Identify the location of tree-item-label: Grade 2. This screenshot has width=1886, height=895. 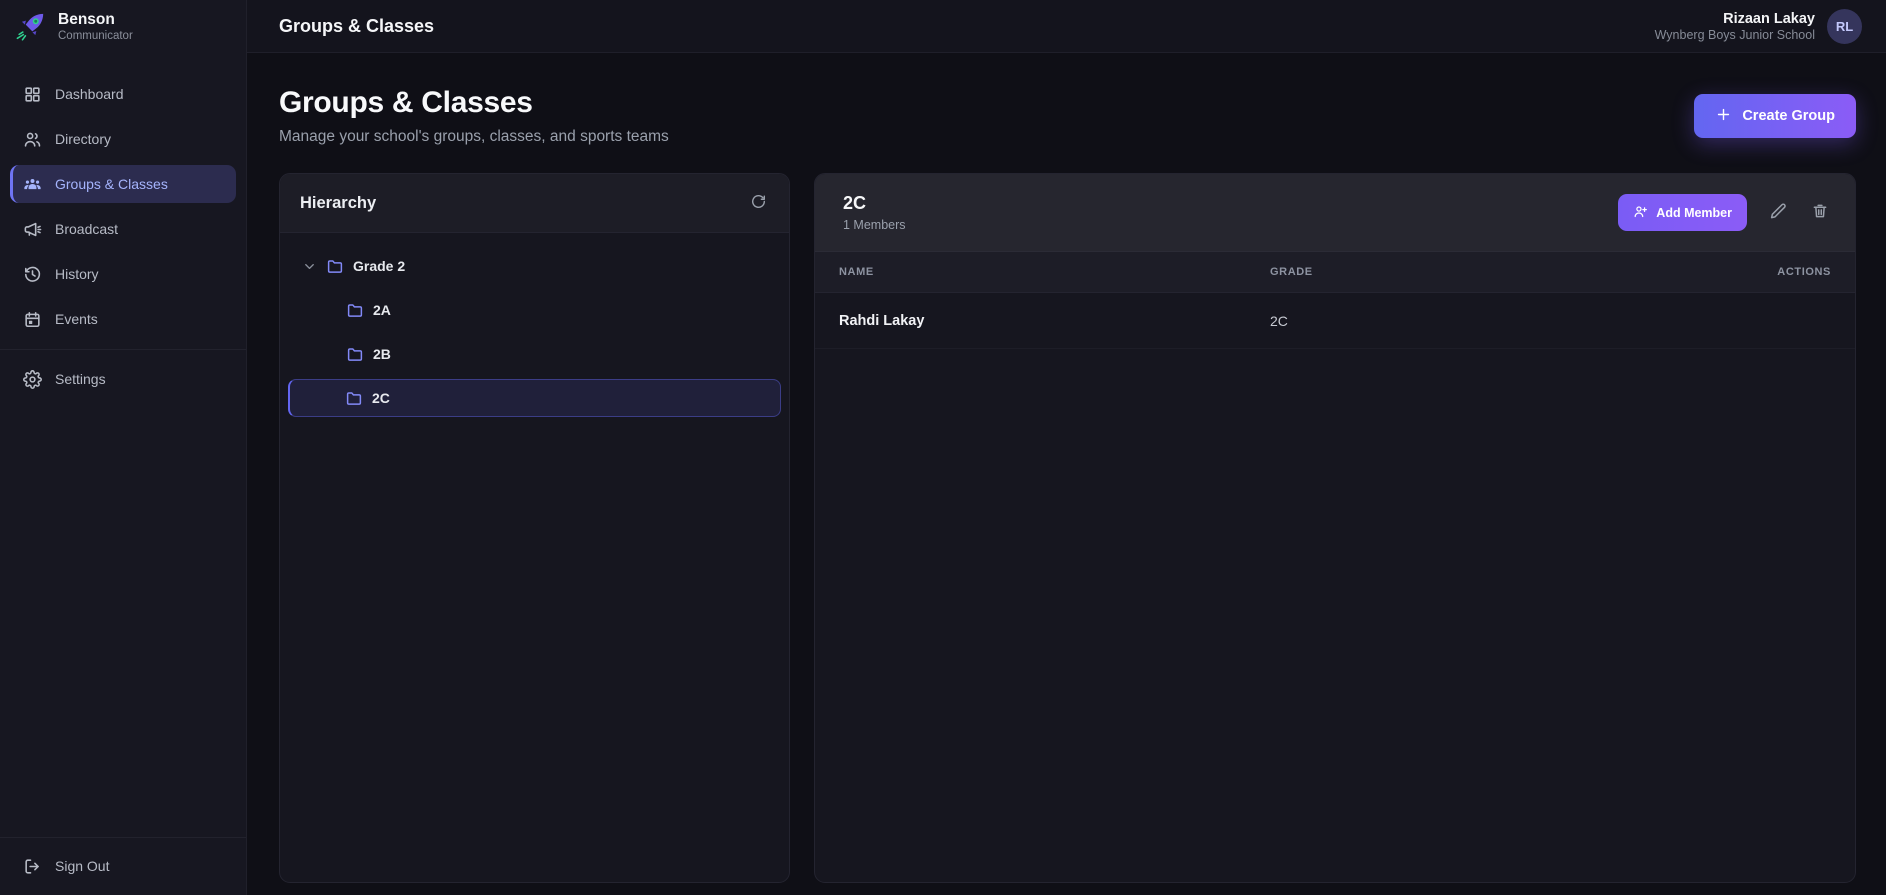
(379, 266).